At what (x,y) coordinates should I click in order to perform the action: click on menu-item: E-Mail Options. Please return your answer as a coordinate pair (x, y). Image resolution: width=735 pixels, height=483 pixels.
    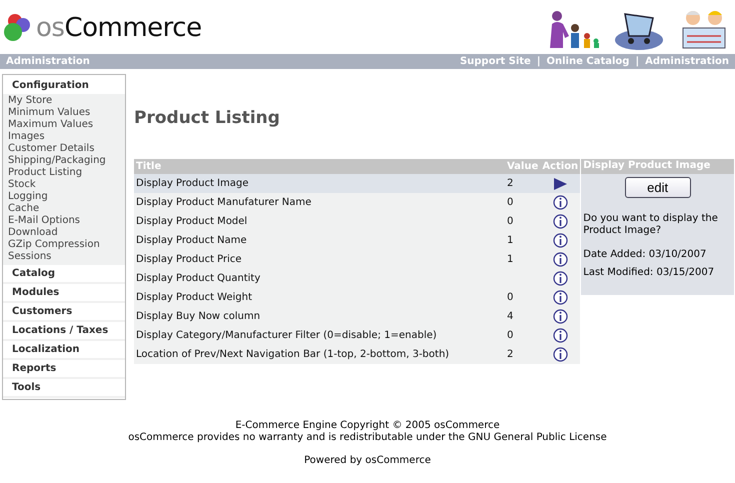
    Looking at the image, I should click on (64, 221).